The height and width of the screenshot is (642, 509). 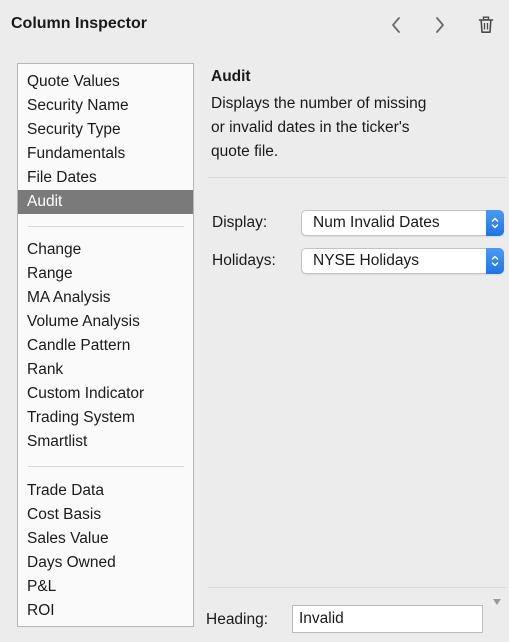 What do you see at coordinates (105, 130) in the screenshot?
I see `list-item-security-type: Security Type` at bounding box center [105, 130].